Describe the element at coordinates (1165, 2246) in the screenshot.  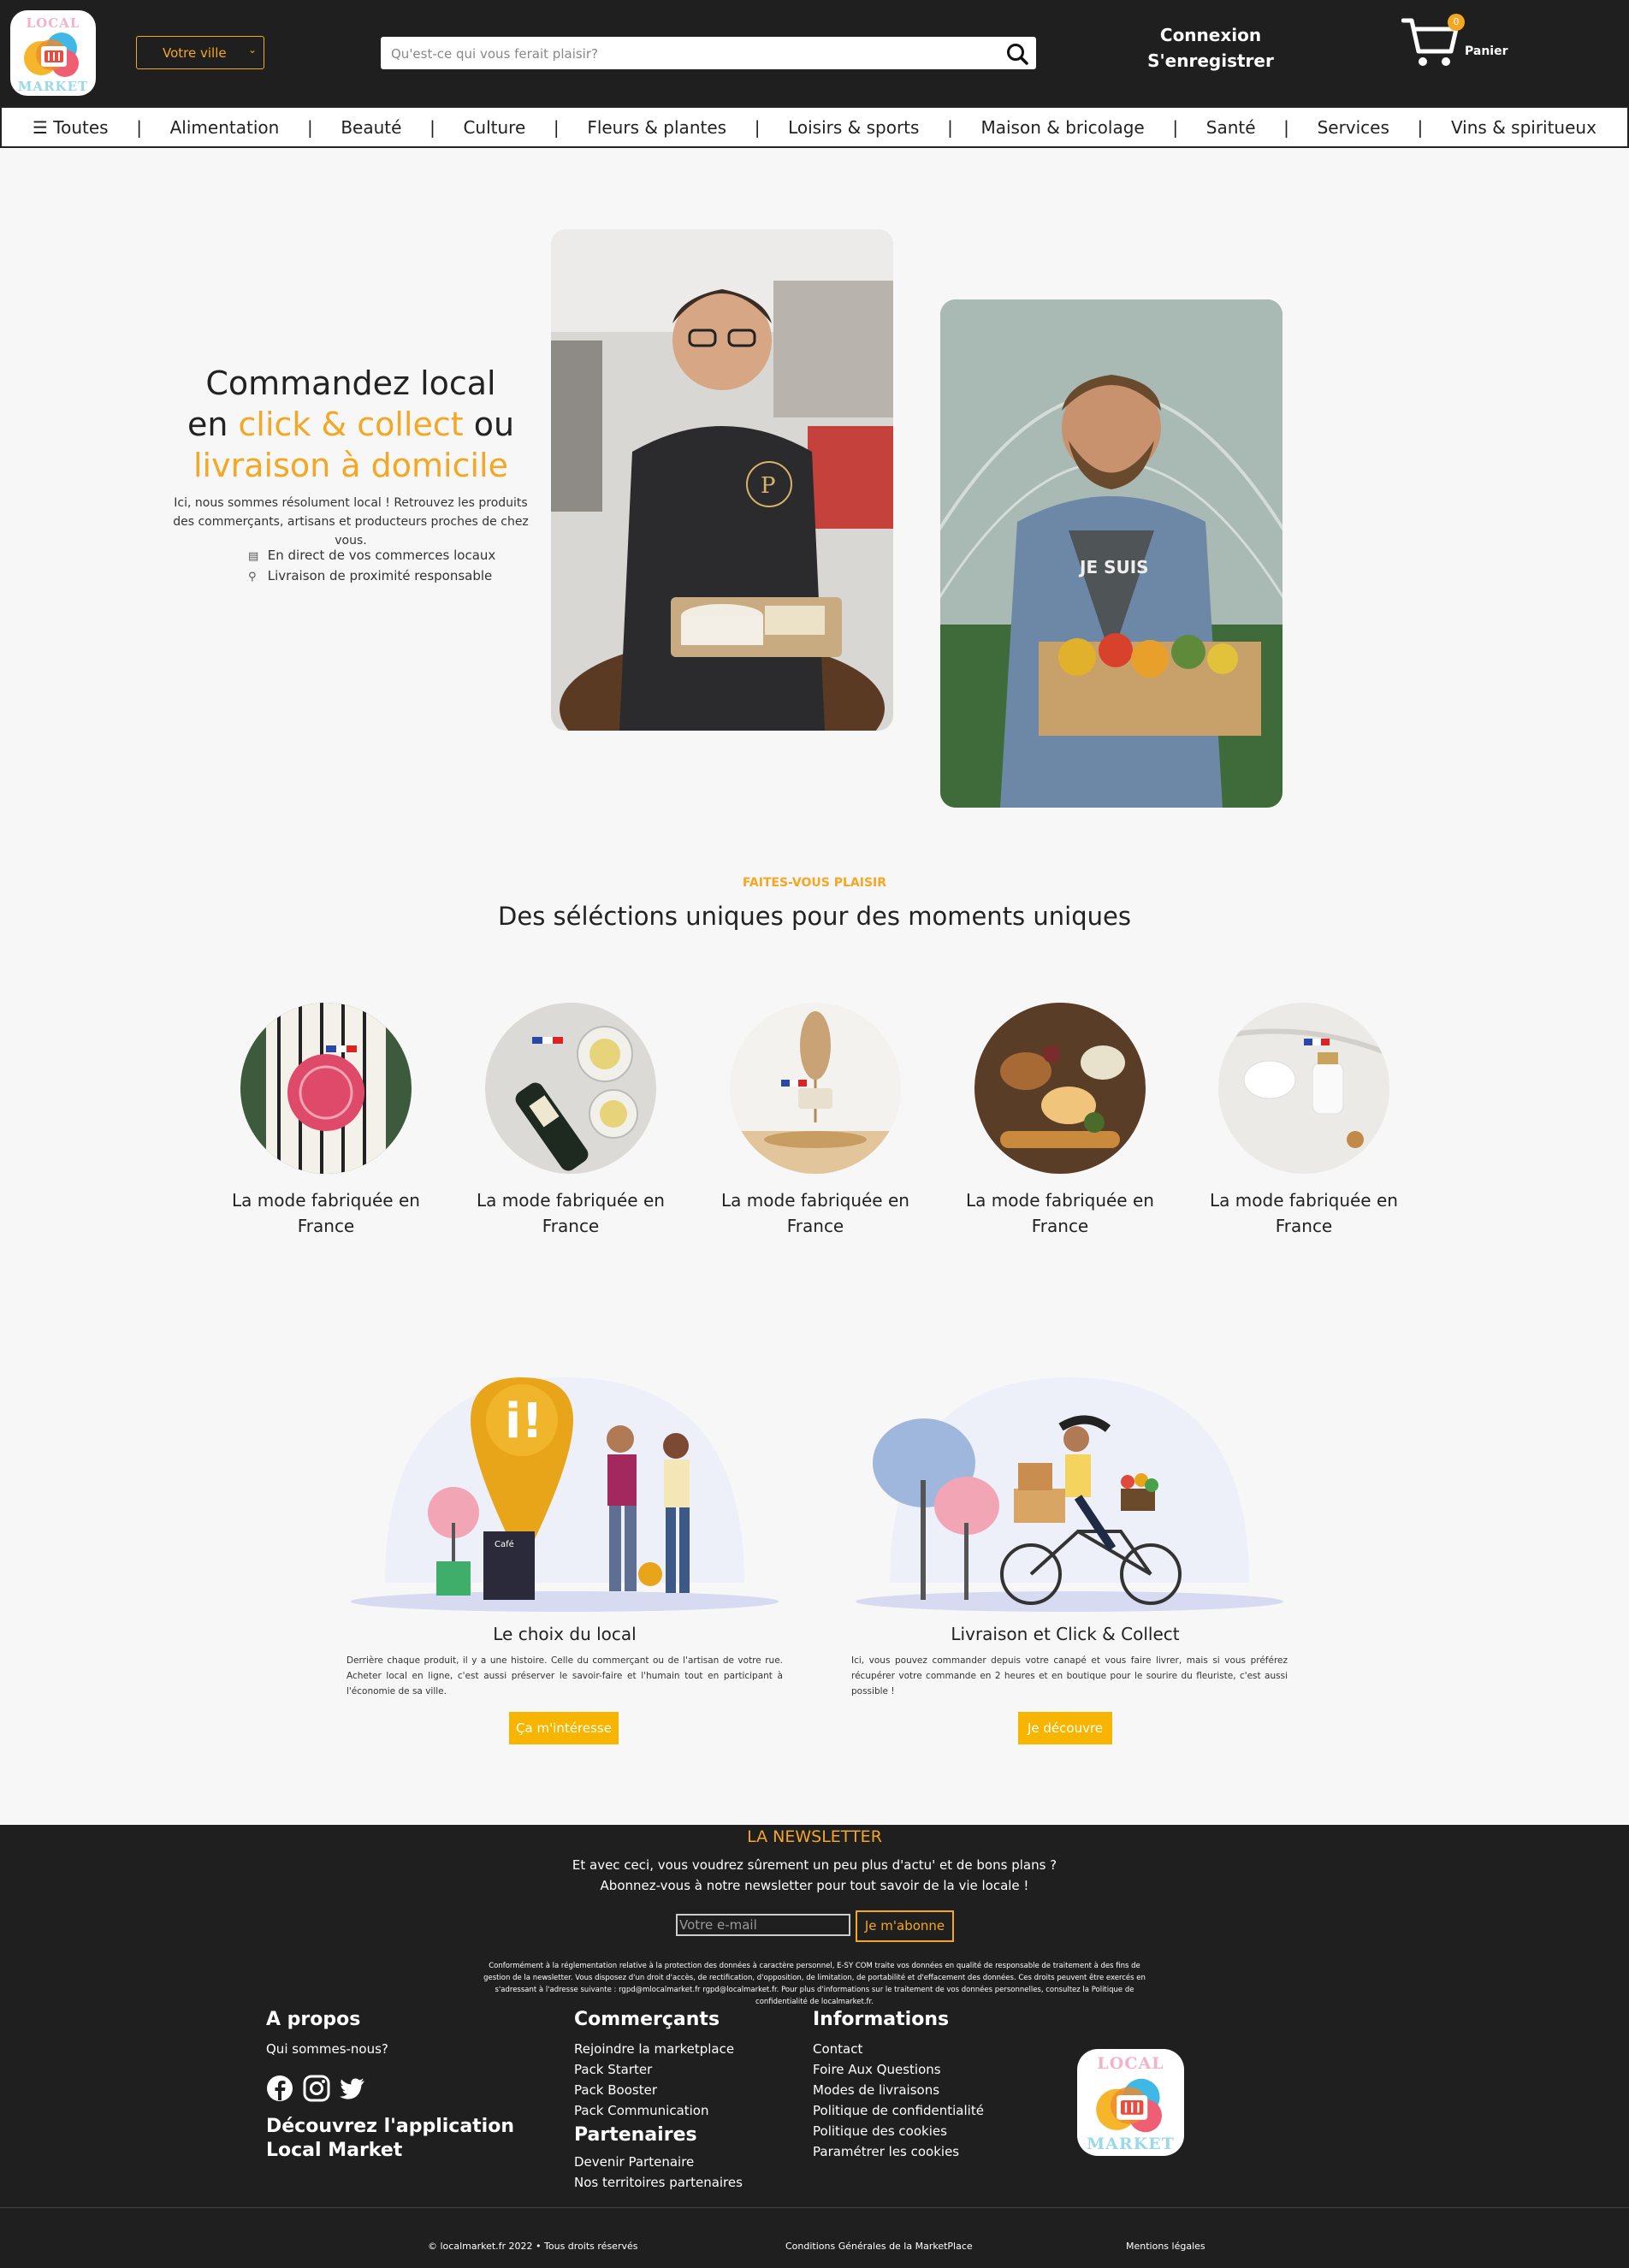
I see `legal-mentions-link: Mentions légales` at that location.